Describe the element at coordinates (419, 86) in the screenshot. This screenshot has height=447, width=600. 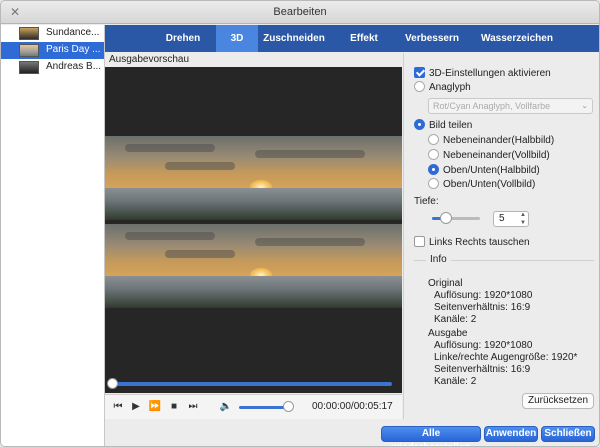
I see `anaglyph-radio` at that location.